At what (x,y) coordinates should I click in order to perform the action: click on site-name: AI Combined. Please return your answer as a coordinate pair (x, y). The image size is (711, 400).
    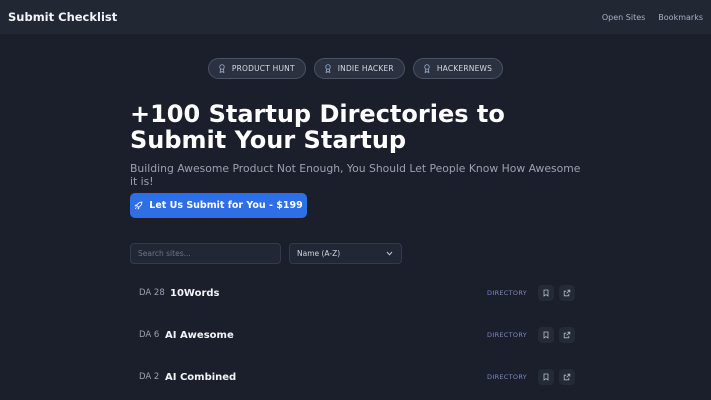
    Looking at the image, I should click on (200, 377).